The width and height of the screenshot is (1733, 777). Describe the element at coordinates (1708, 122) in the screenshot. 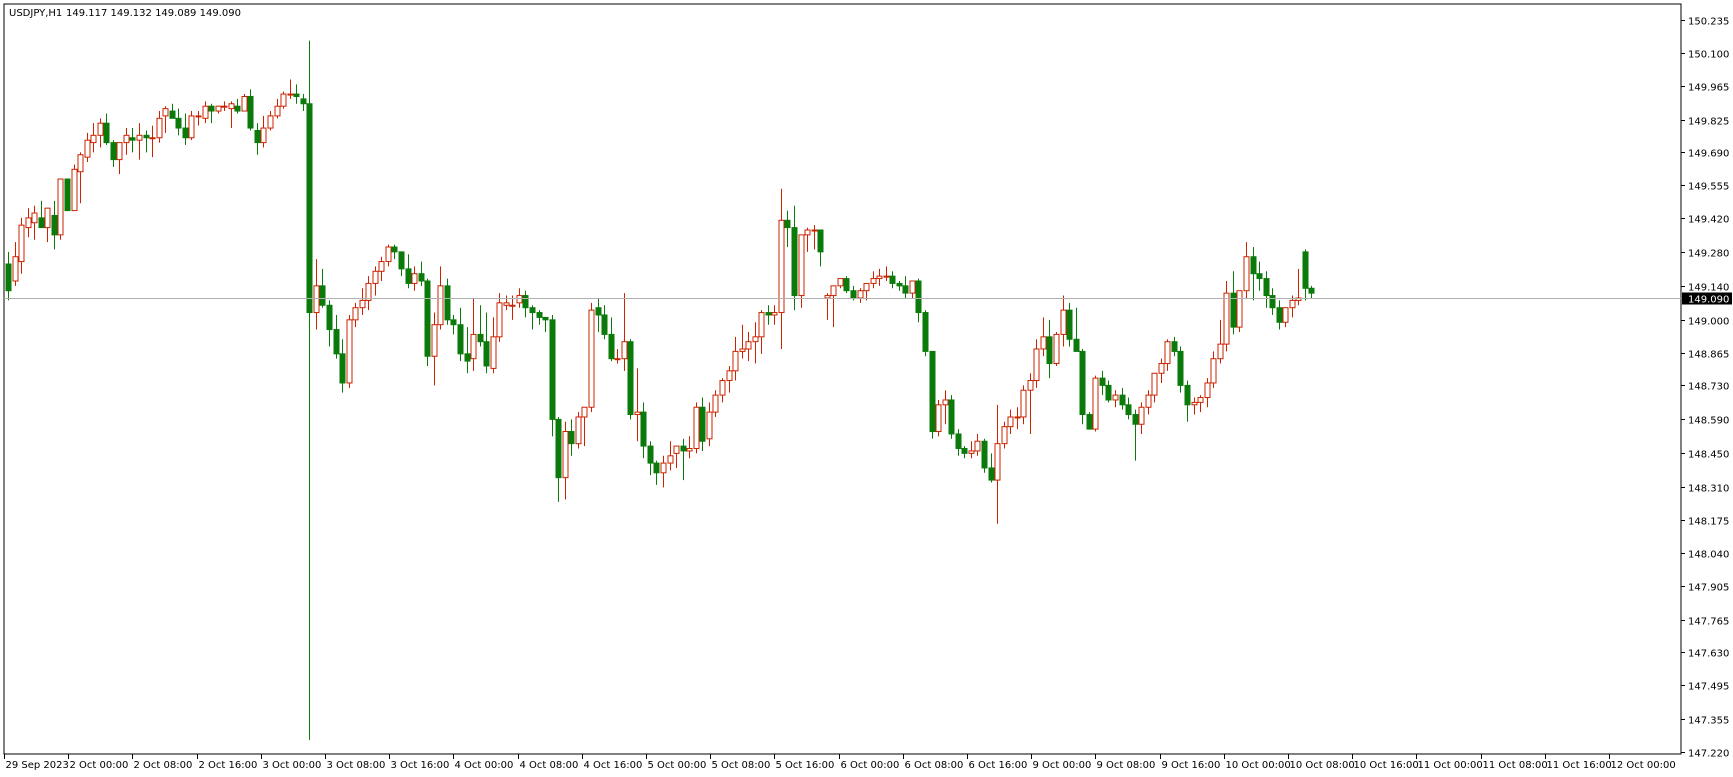

I see `price-tick-label: 149.825` at that location.